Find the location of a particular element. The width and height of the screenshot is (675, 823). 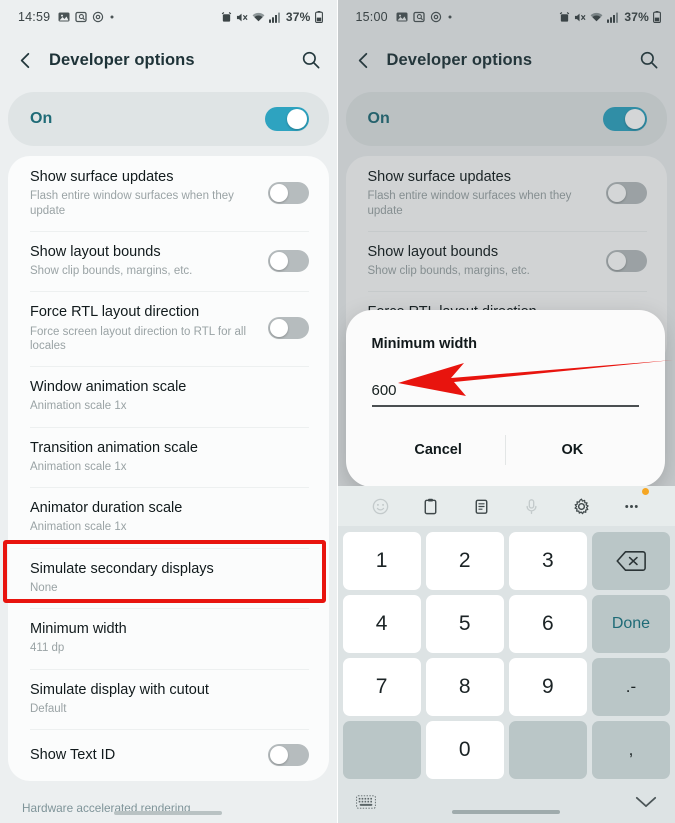

home-indicator is located at coordinates (168, 813).